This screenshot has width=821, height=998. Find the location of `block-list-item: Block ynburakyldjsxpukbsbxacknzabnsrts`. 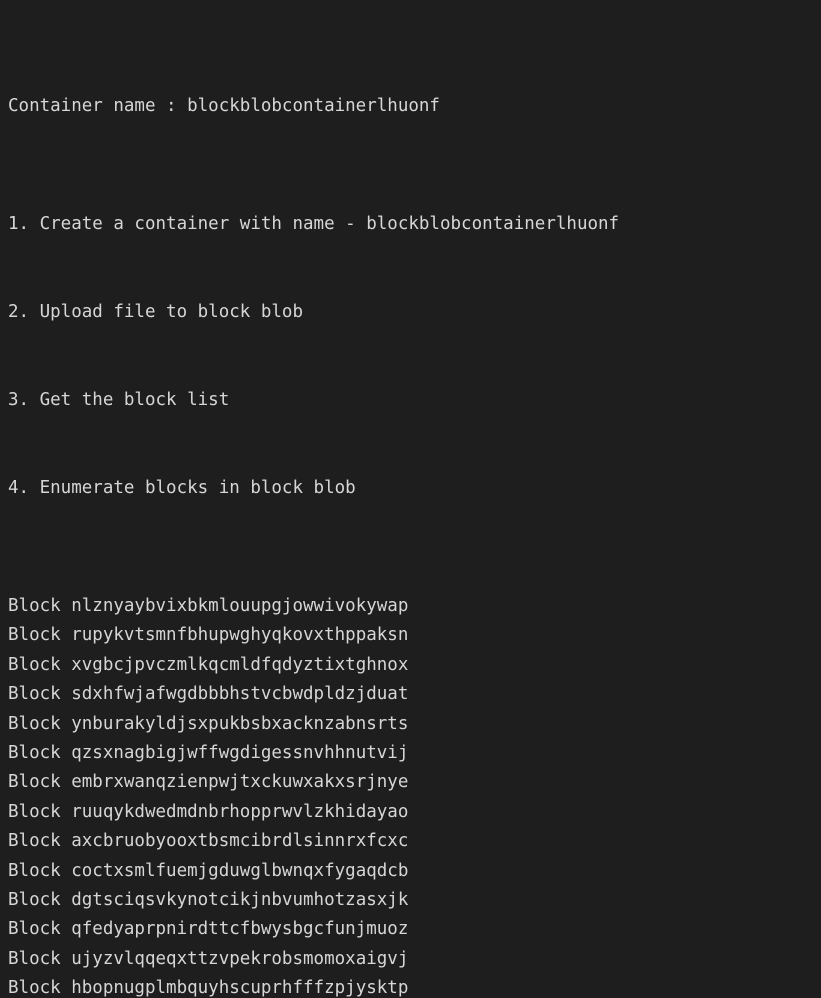

block-list-item: Block ynburakyldjsxpukbsbxacknzabnsrts is located at coordinates (414, 724).